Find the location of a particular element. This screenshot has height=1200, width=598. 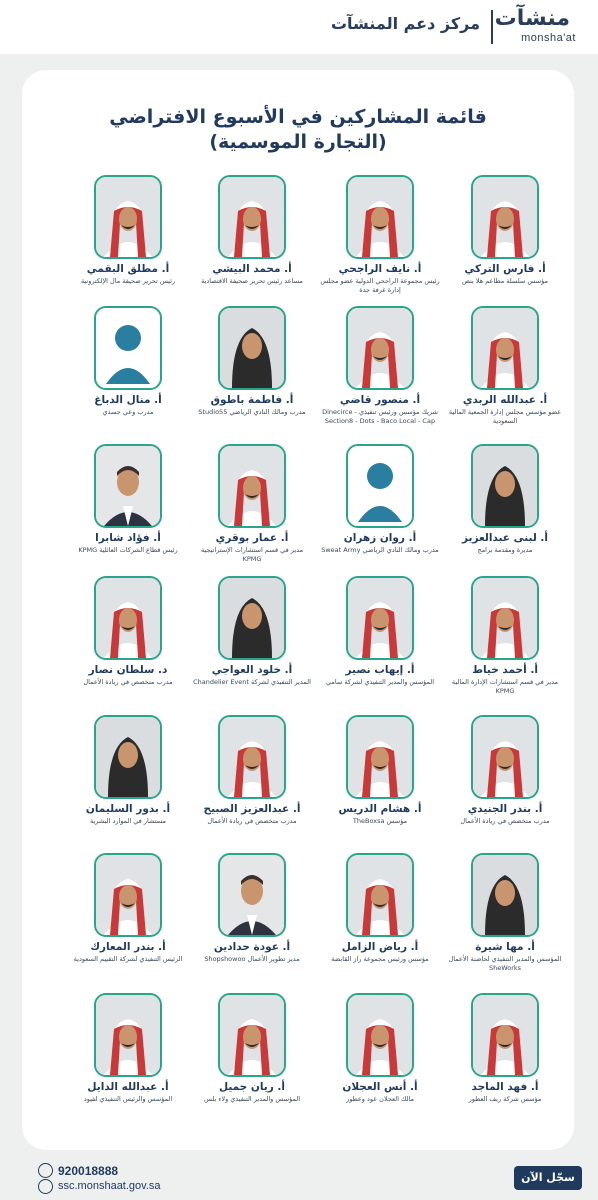

participant-role: مدير تطوير الأعمال Shopshowoo is located at coordinates (252, 959).